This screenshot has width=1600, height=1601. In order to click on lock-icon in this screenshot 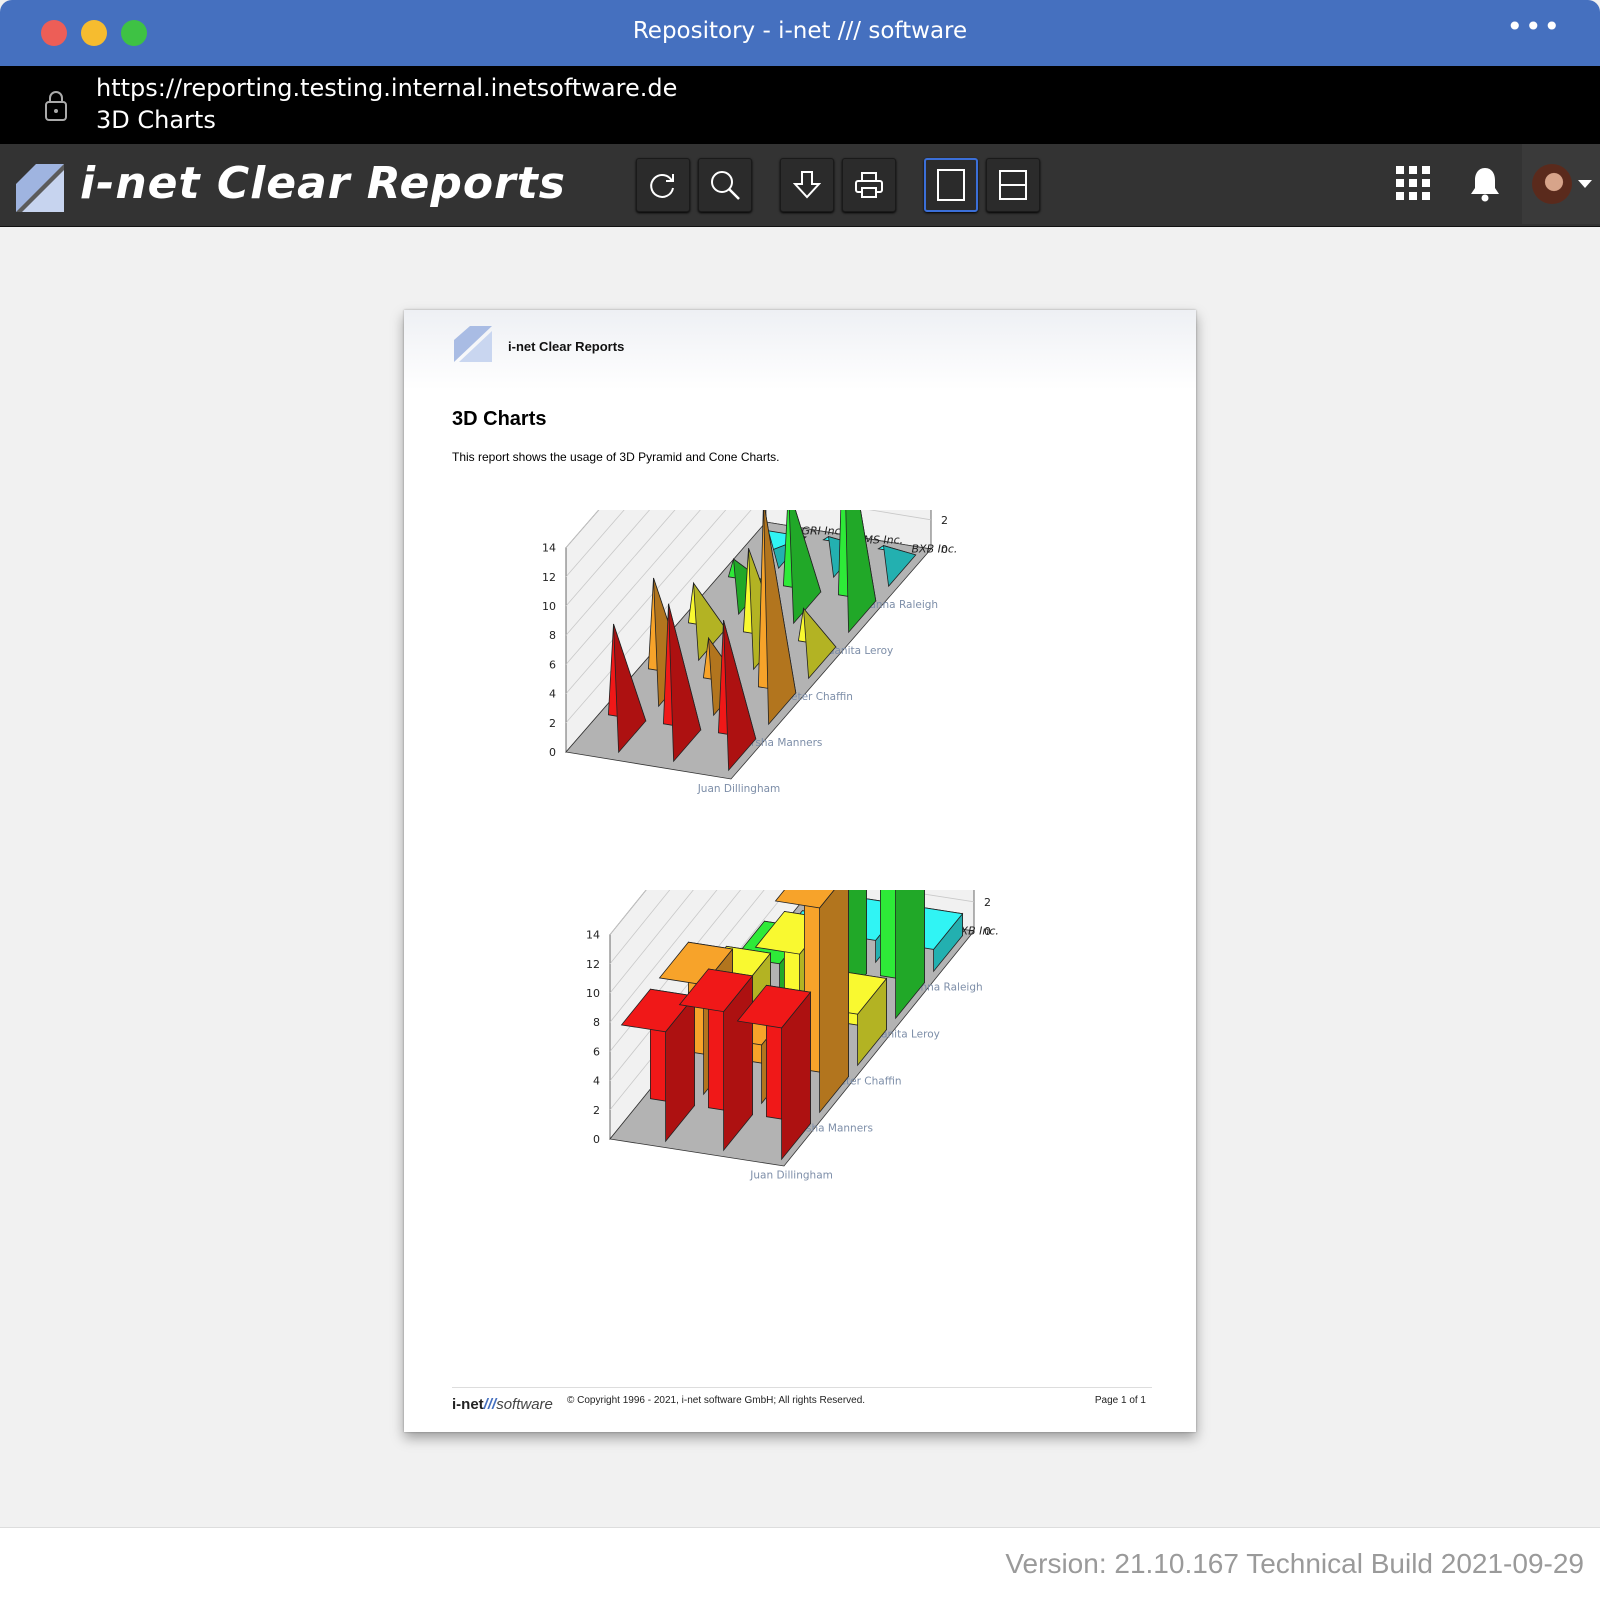, I will do `click(56, 106)`.